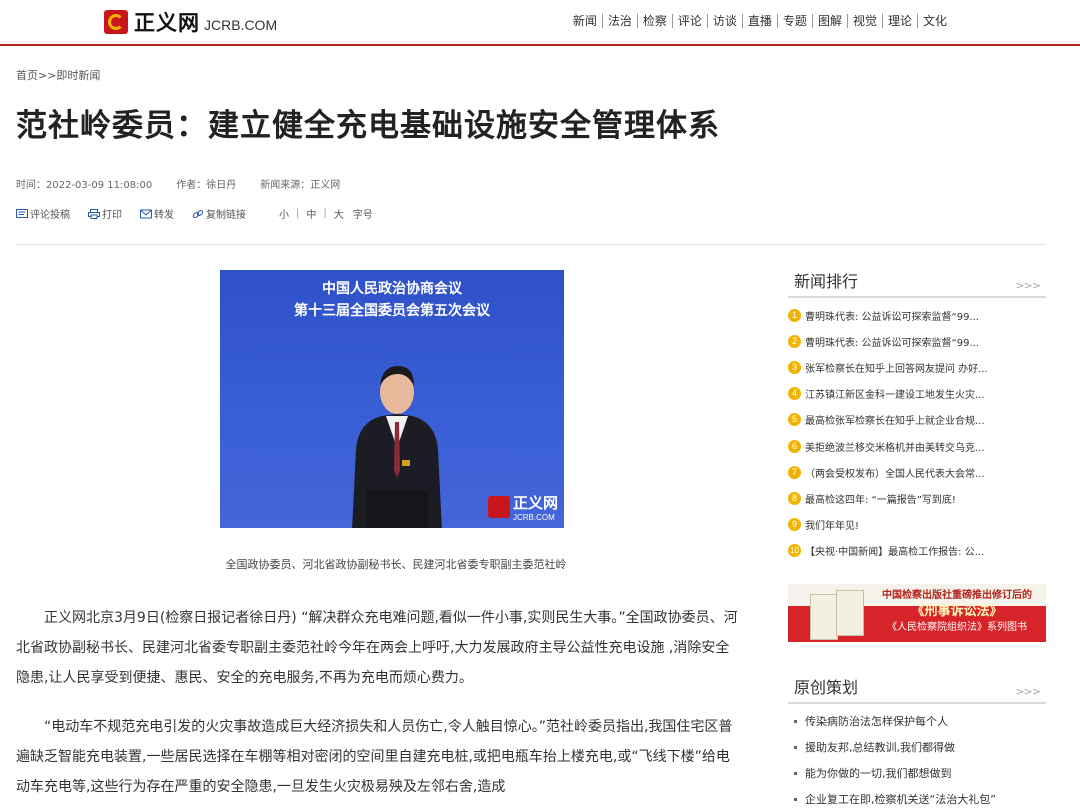 This screenshot has height=812, width=1080. I want to click on rank-badge: 8, so click(794, 498).